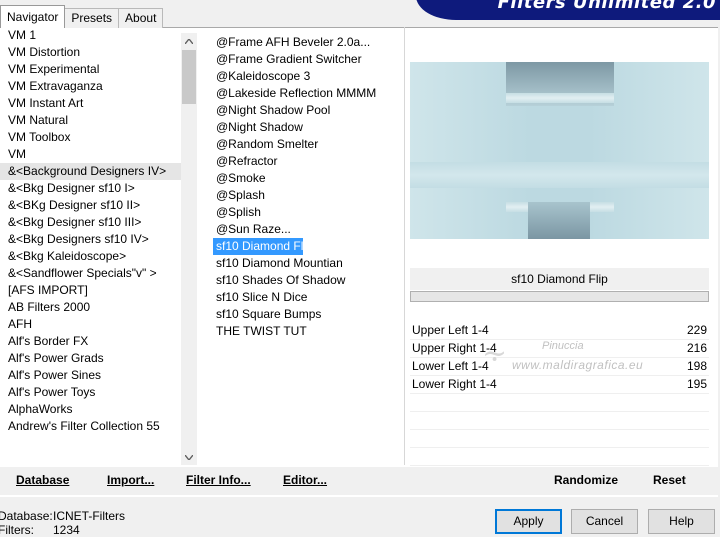  Describe the element at coordinates (586, 480) in the screenshot. I see `randomize-button: Randomize` at that location.